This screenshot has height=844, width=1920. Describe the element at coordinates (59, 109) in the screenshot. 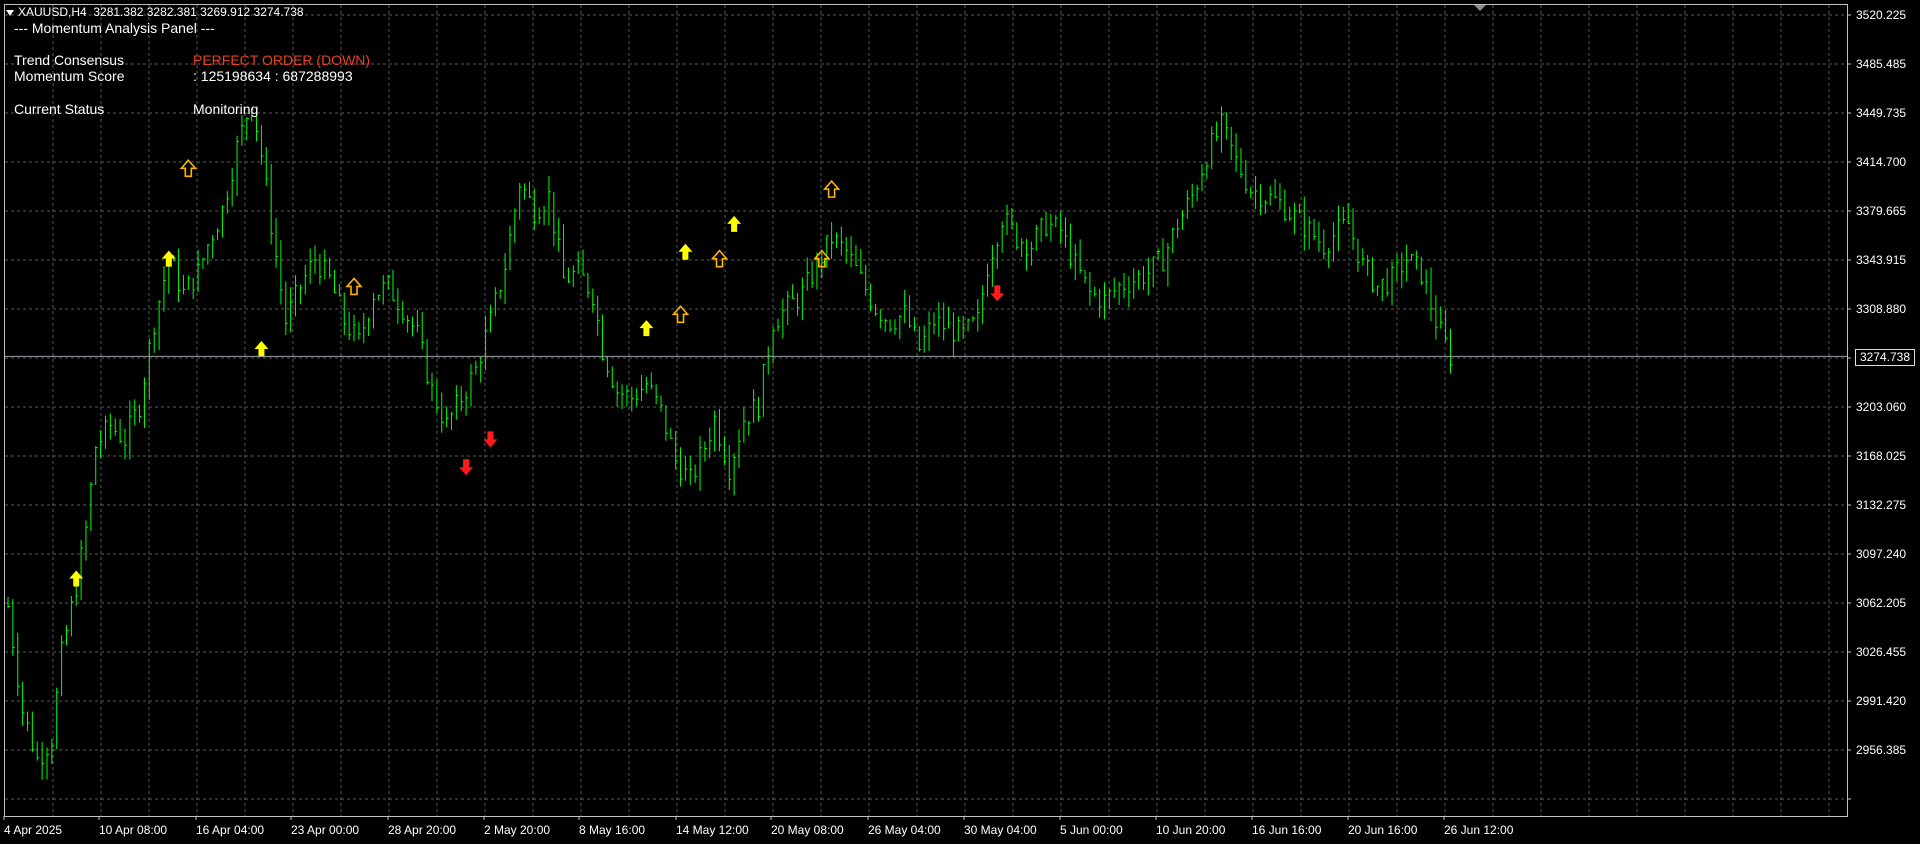

I see `current-status-label: Current Status` at that location.